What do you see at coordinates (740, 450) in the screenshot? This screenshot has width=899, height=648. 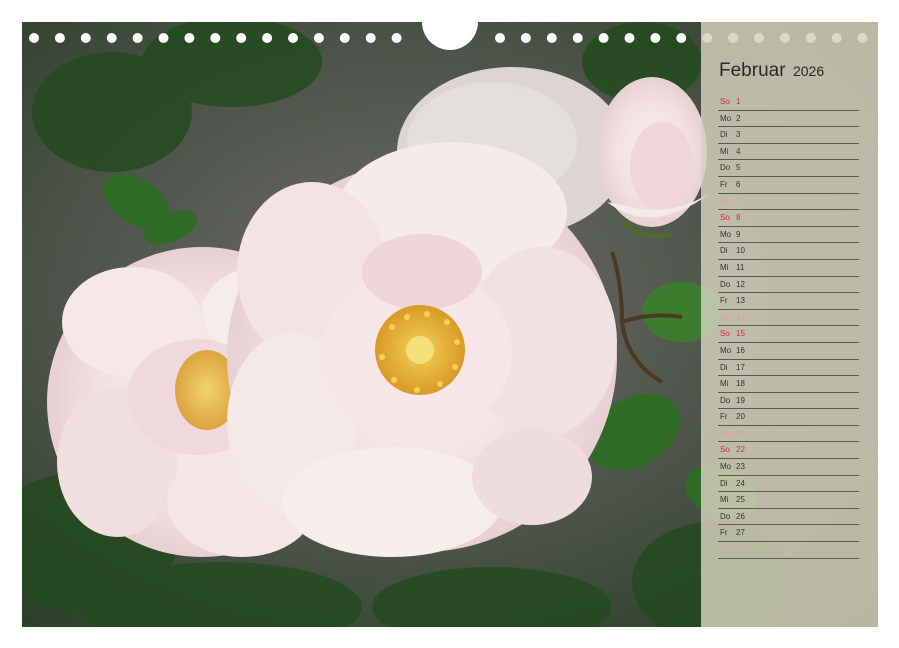 I see `day-number: 22` at bounding box center [740, 450].